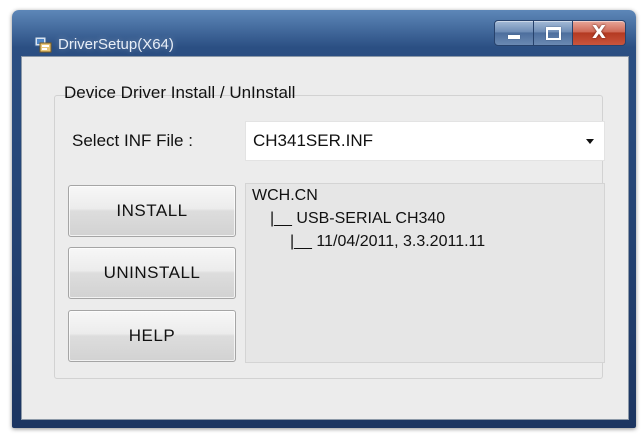 The height and width of the screenshot is (434, 644). I want to click on close-icon: X, so click(599, 32).